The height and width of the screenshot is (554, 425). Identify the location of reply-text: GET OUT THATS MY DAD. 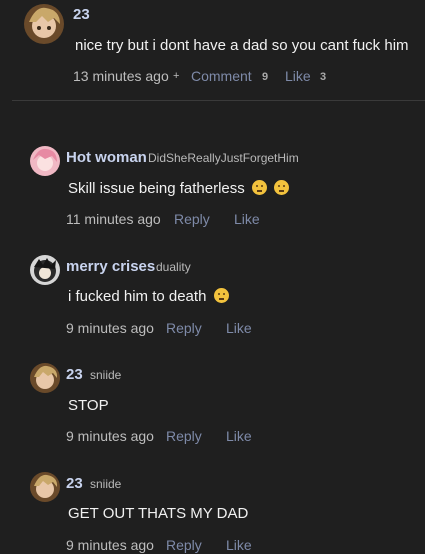
(158, 513).